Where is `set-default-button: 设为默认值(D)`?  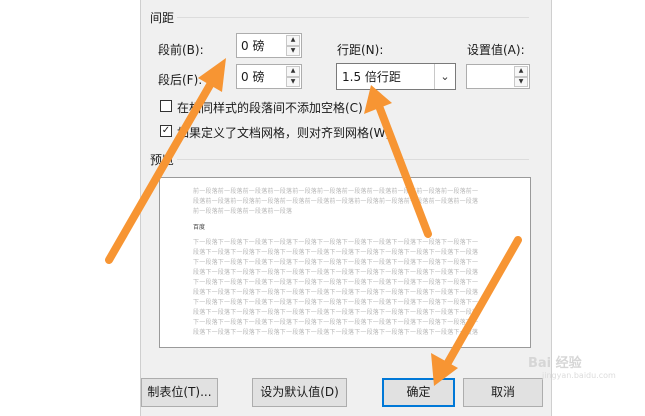
set-default-button: 设为默认值(D) is located at coordinates (299, 392).